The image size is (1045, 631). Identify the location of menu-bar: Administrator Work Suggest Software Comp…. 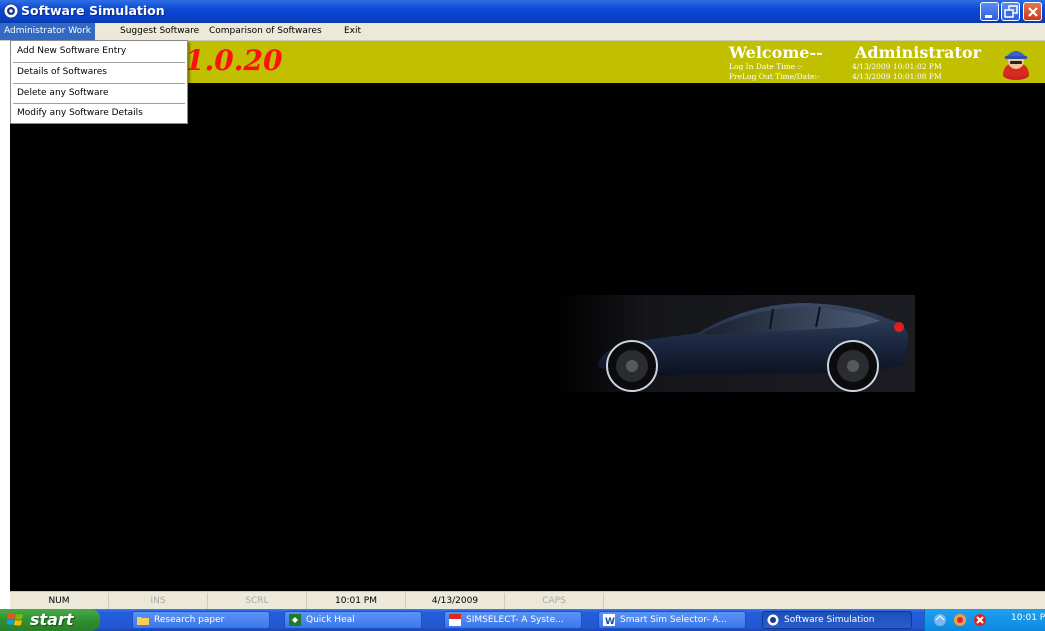
(522, 32).